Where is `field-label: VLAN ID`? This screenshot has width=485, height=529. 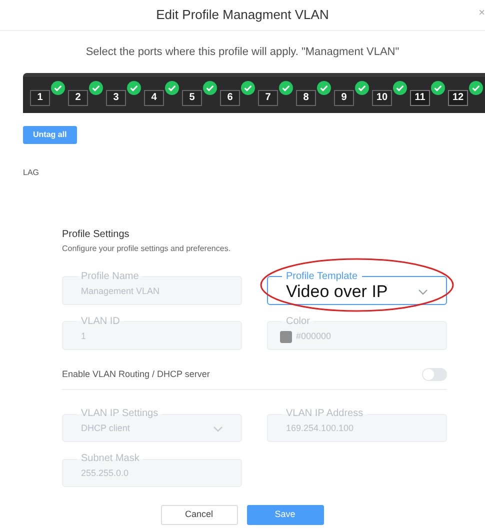
field-label: VLAN ID is located at coordinates (100, 322).